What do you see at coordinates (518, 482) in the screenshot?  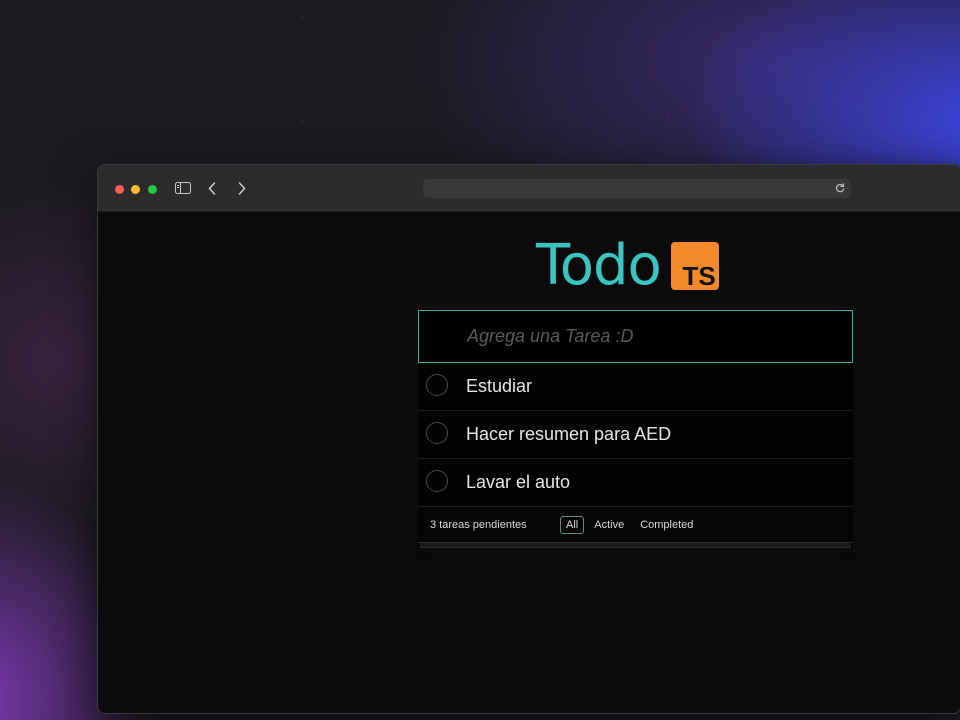 I see `todo-label: Lavar el auto` at bounding box center [518, 482].